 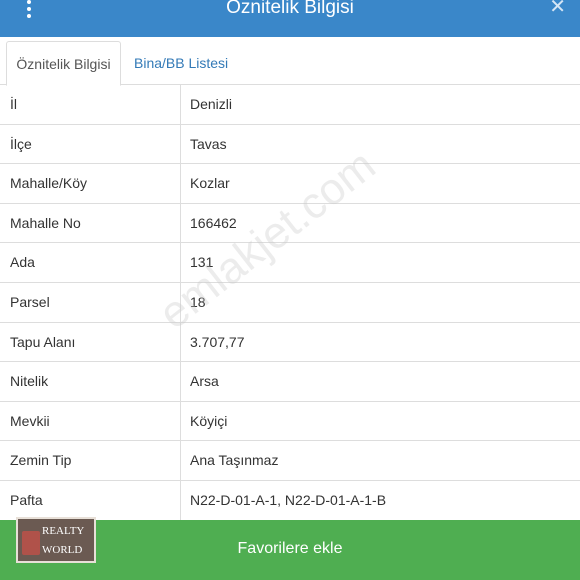 What do you see at coordinates (213, 222) in the screenshot?
I see `row-value: 166462` at bounding box center [213, 222].